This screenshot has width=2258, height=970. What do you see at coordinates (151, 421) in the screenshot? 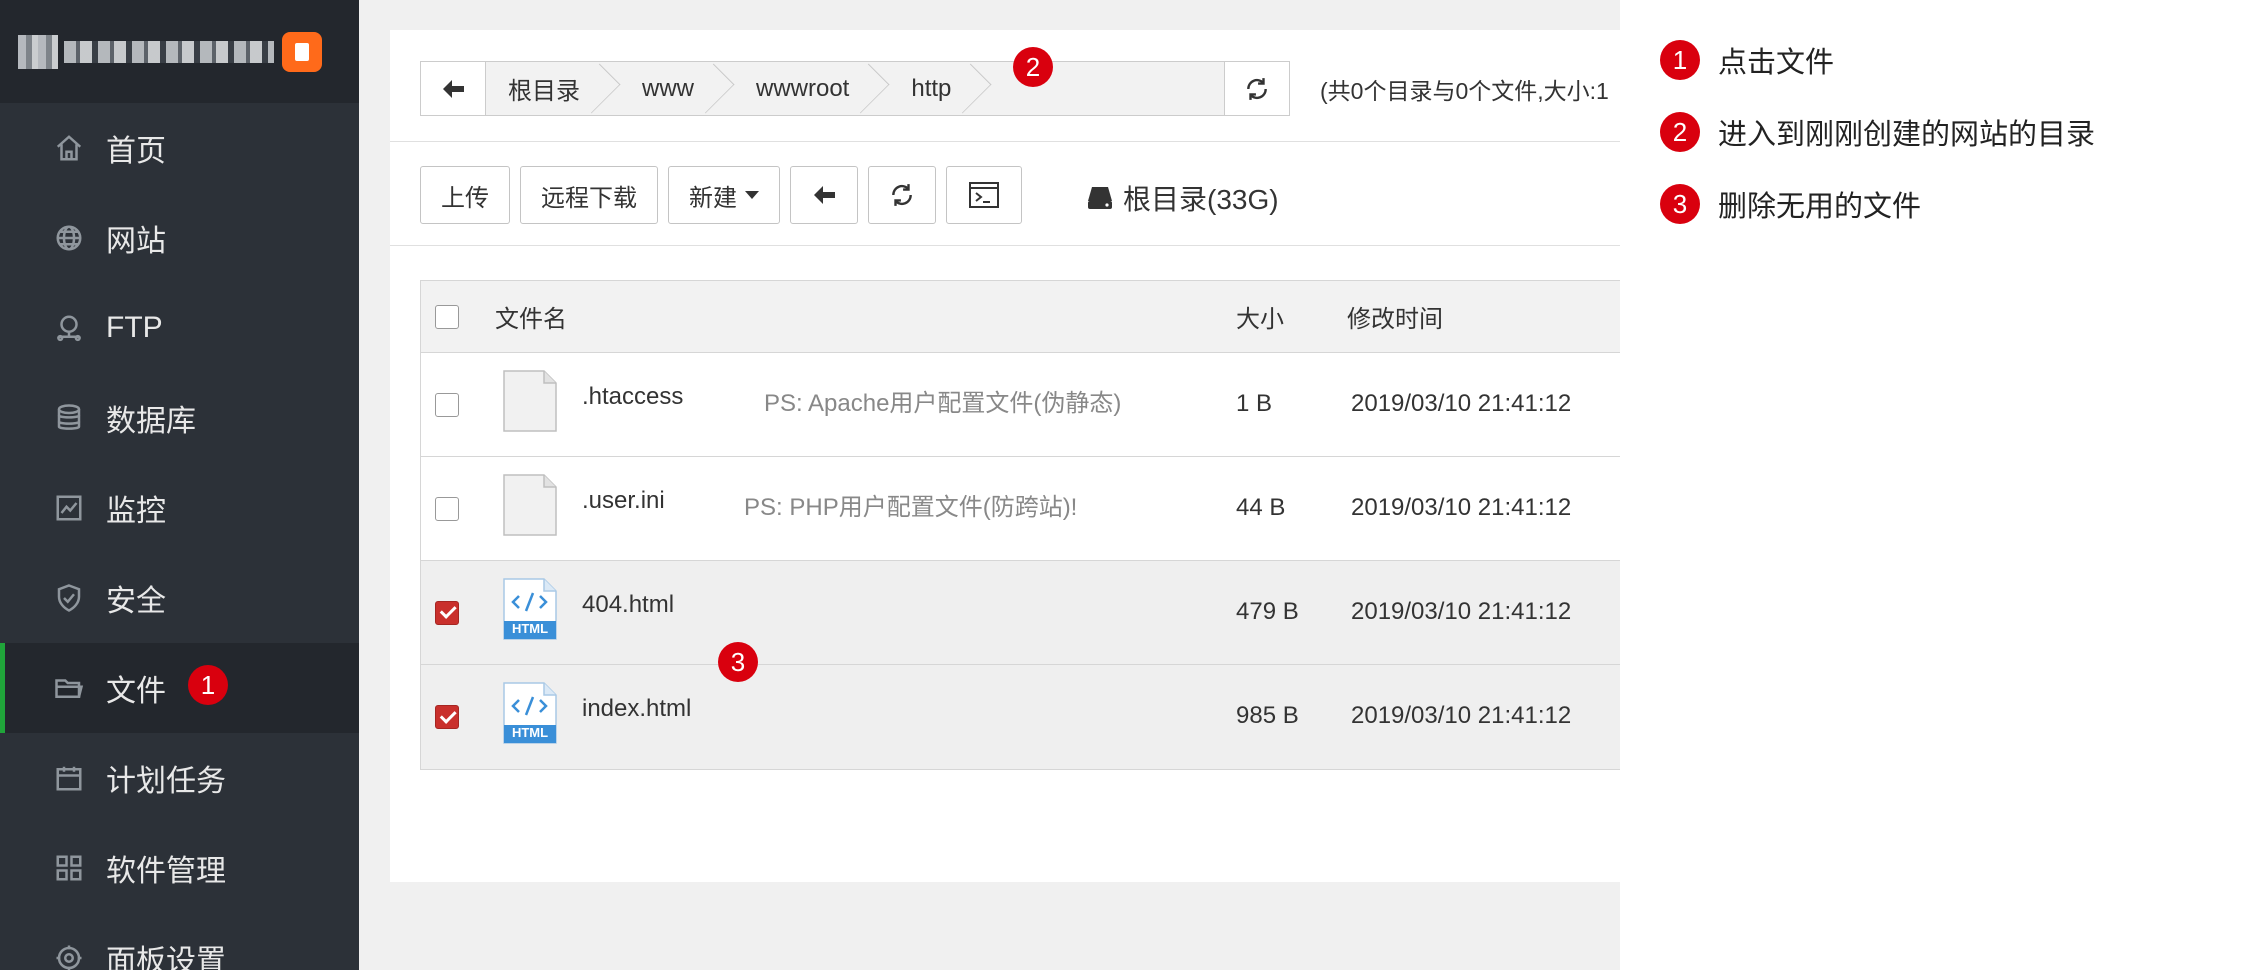
I see `sidebar-item-label: 数据库` at bounding box center [151, 421].